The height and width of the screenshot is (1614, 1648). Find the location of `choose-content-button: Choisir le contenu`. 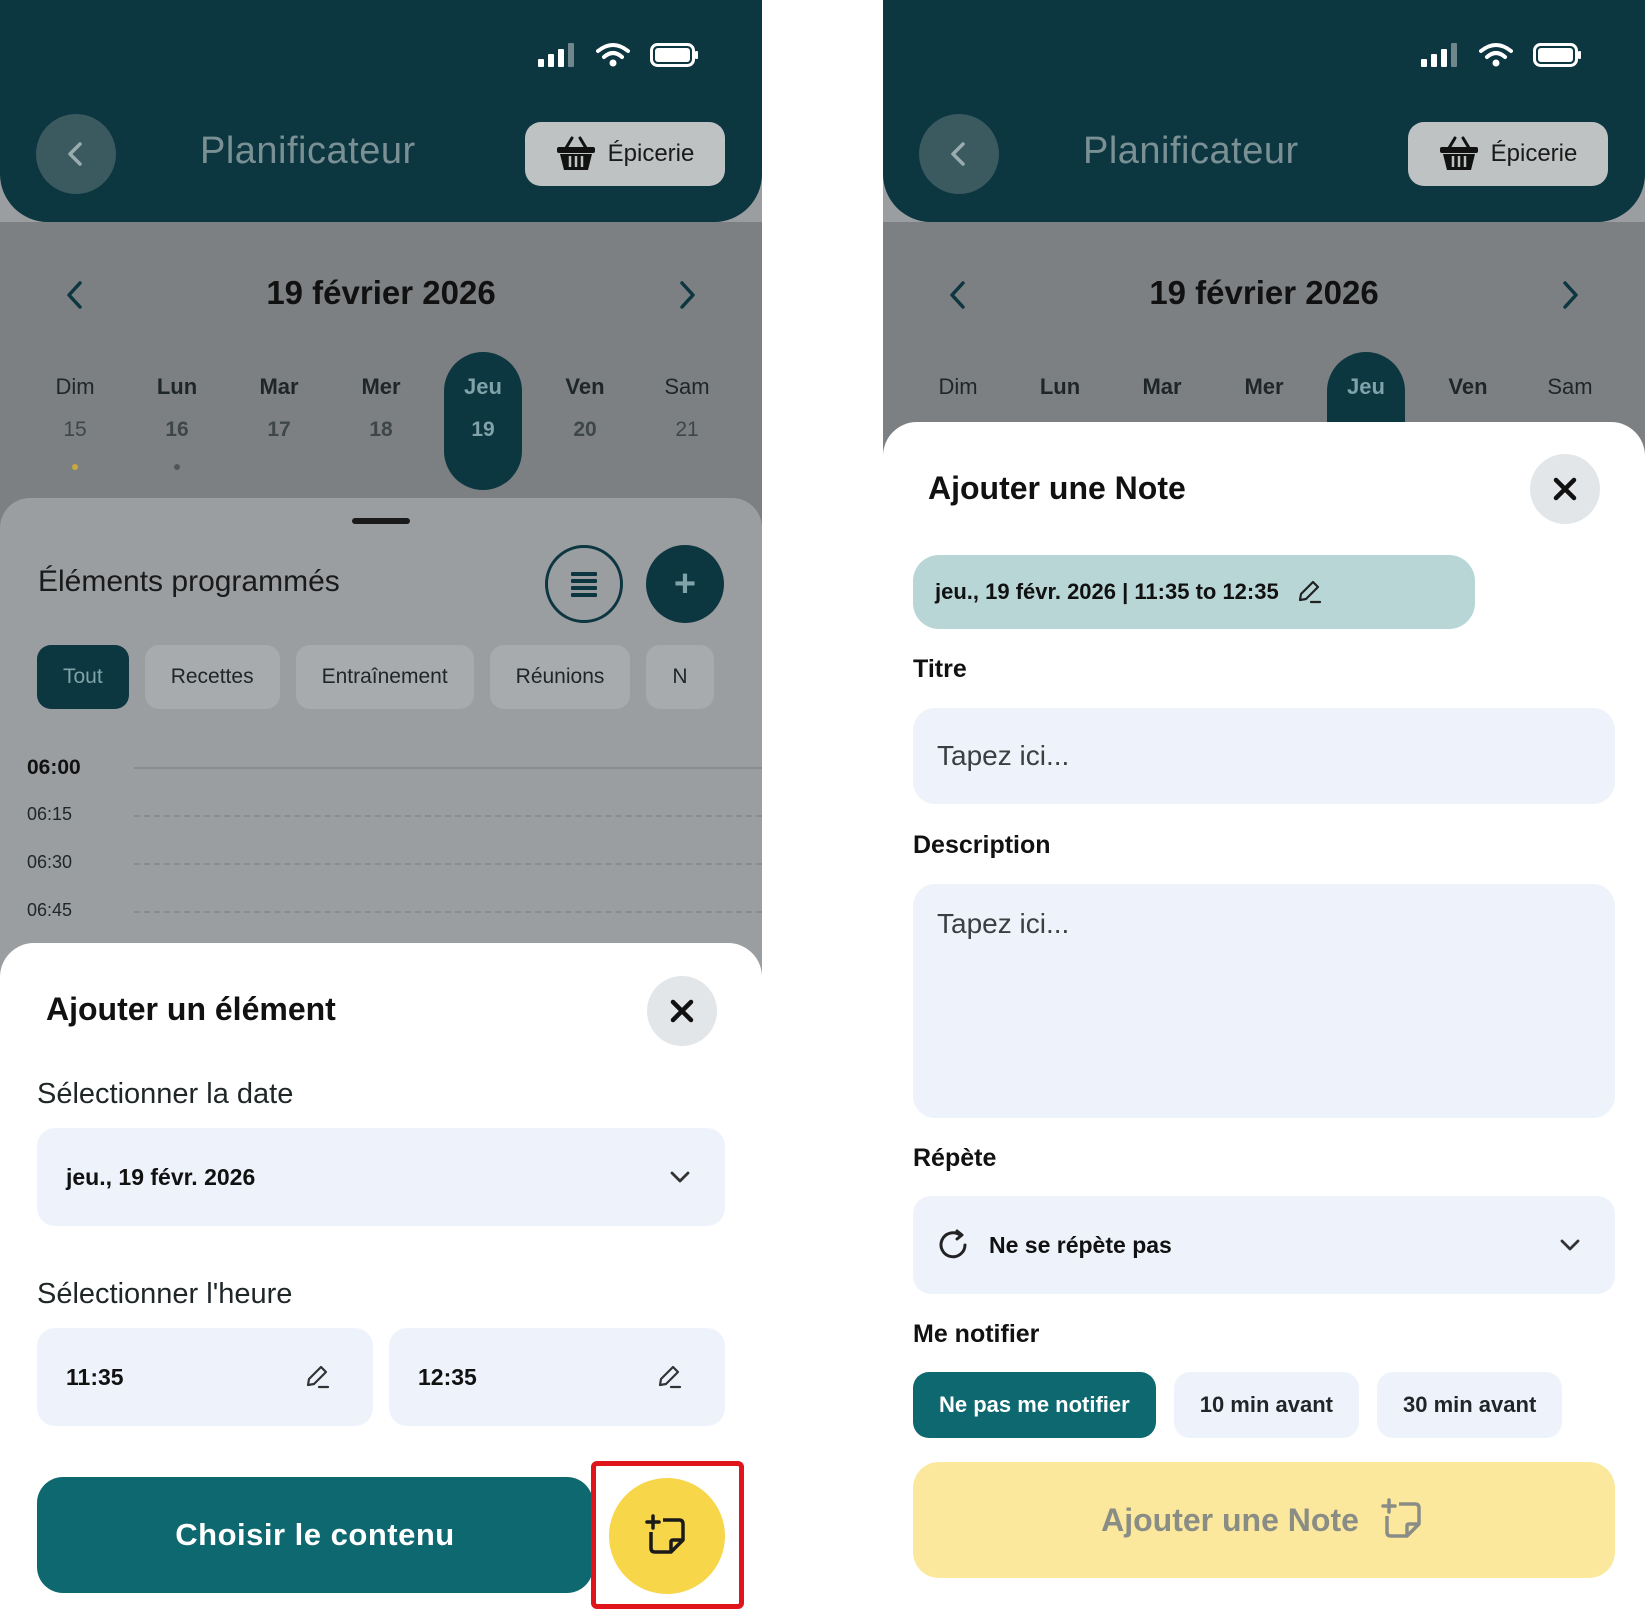

choose-content-button: Choisir le contenu is located at coordinates (315, 1535).